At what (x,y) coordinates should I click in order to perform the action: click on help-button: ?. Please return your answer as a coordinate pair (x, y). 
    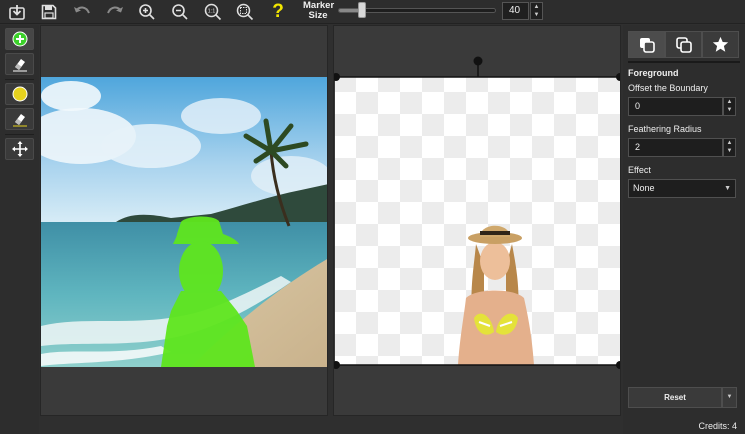
    Looking at the image, I should click on (278, 11).